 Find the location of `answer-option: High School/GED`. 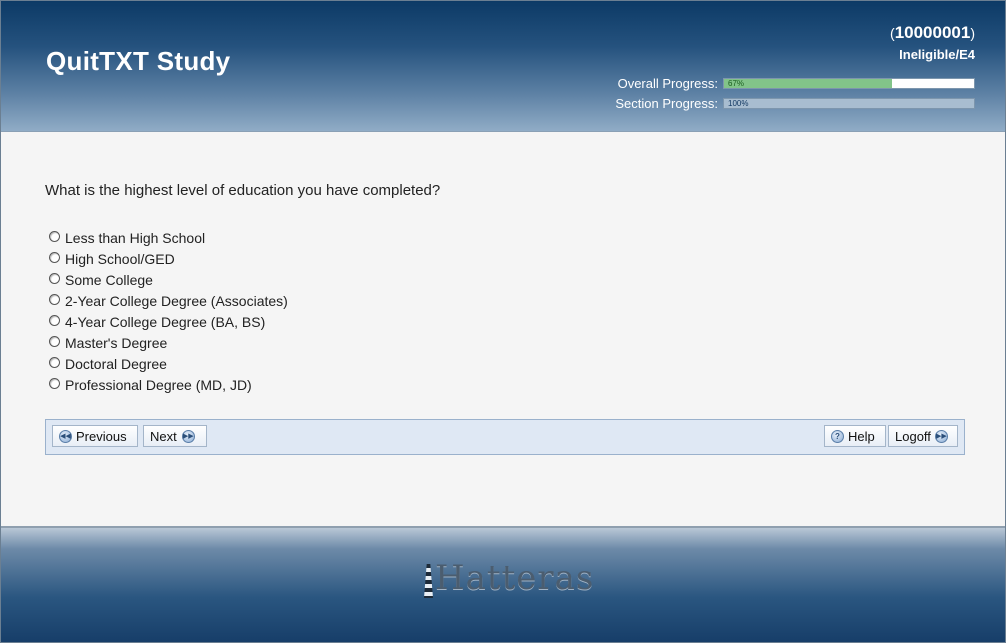

answer-option: High School/GED is located at coordinates (168, 258).